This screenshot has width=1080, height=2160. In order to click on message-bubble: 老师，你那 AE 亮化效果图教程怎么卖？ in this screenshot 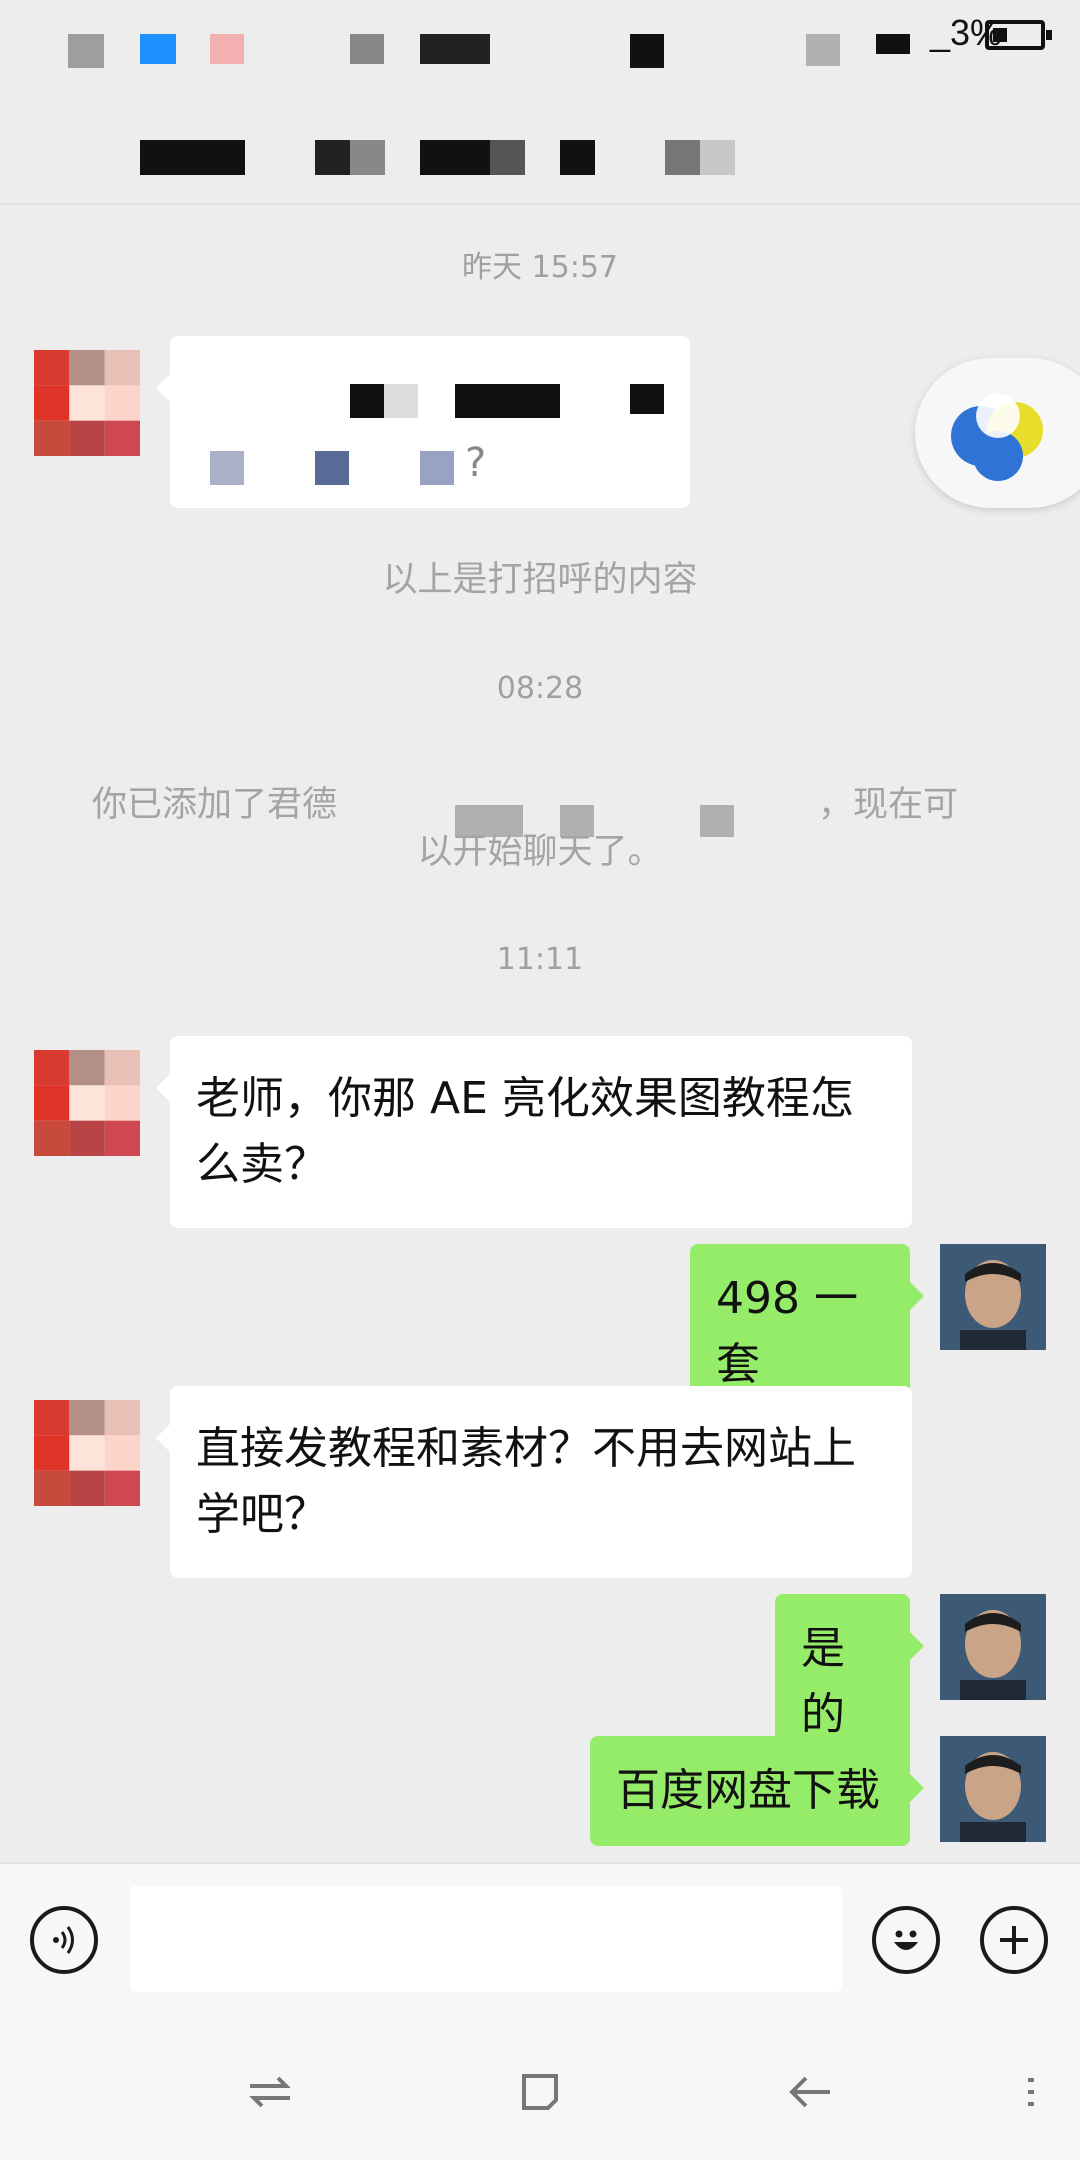, I will do `click(534, 1132)`.